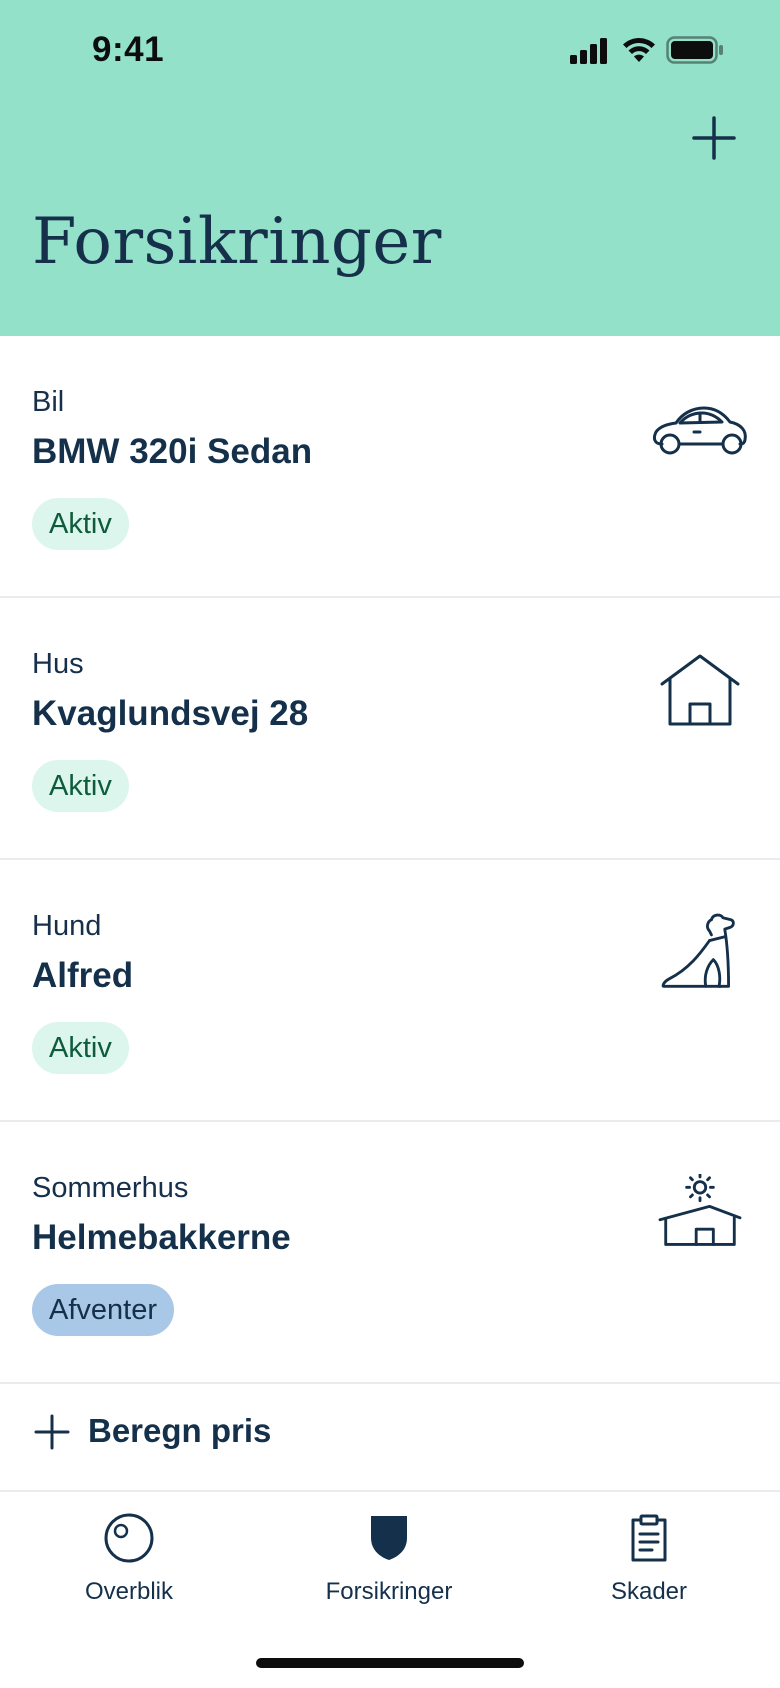 The image size is (780, 1688). I want to click on cellular-signal-icon, so click(588, 51).